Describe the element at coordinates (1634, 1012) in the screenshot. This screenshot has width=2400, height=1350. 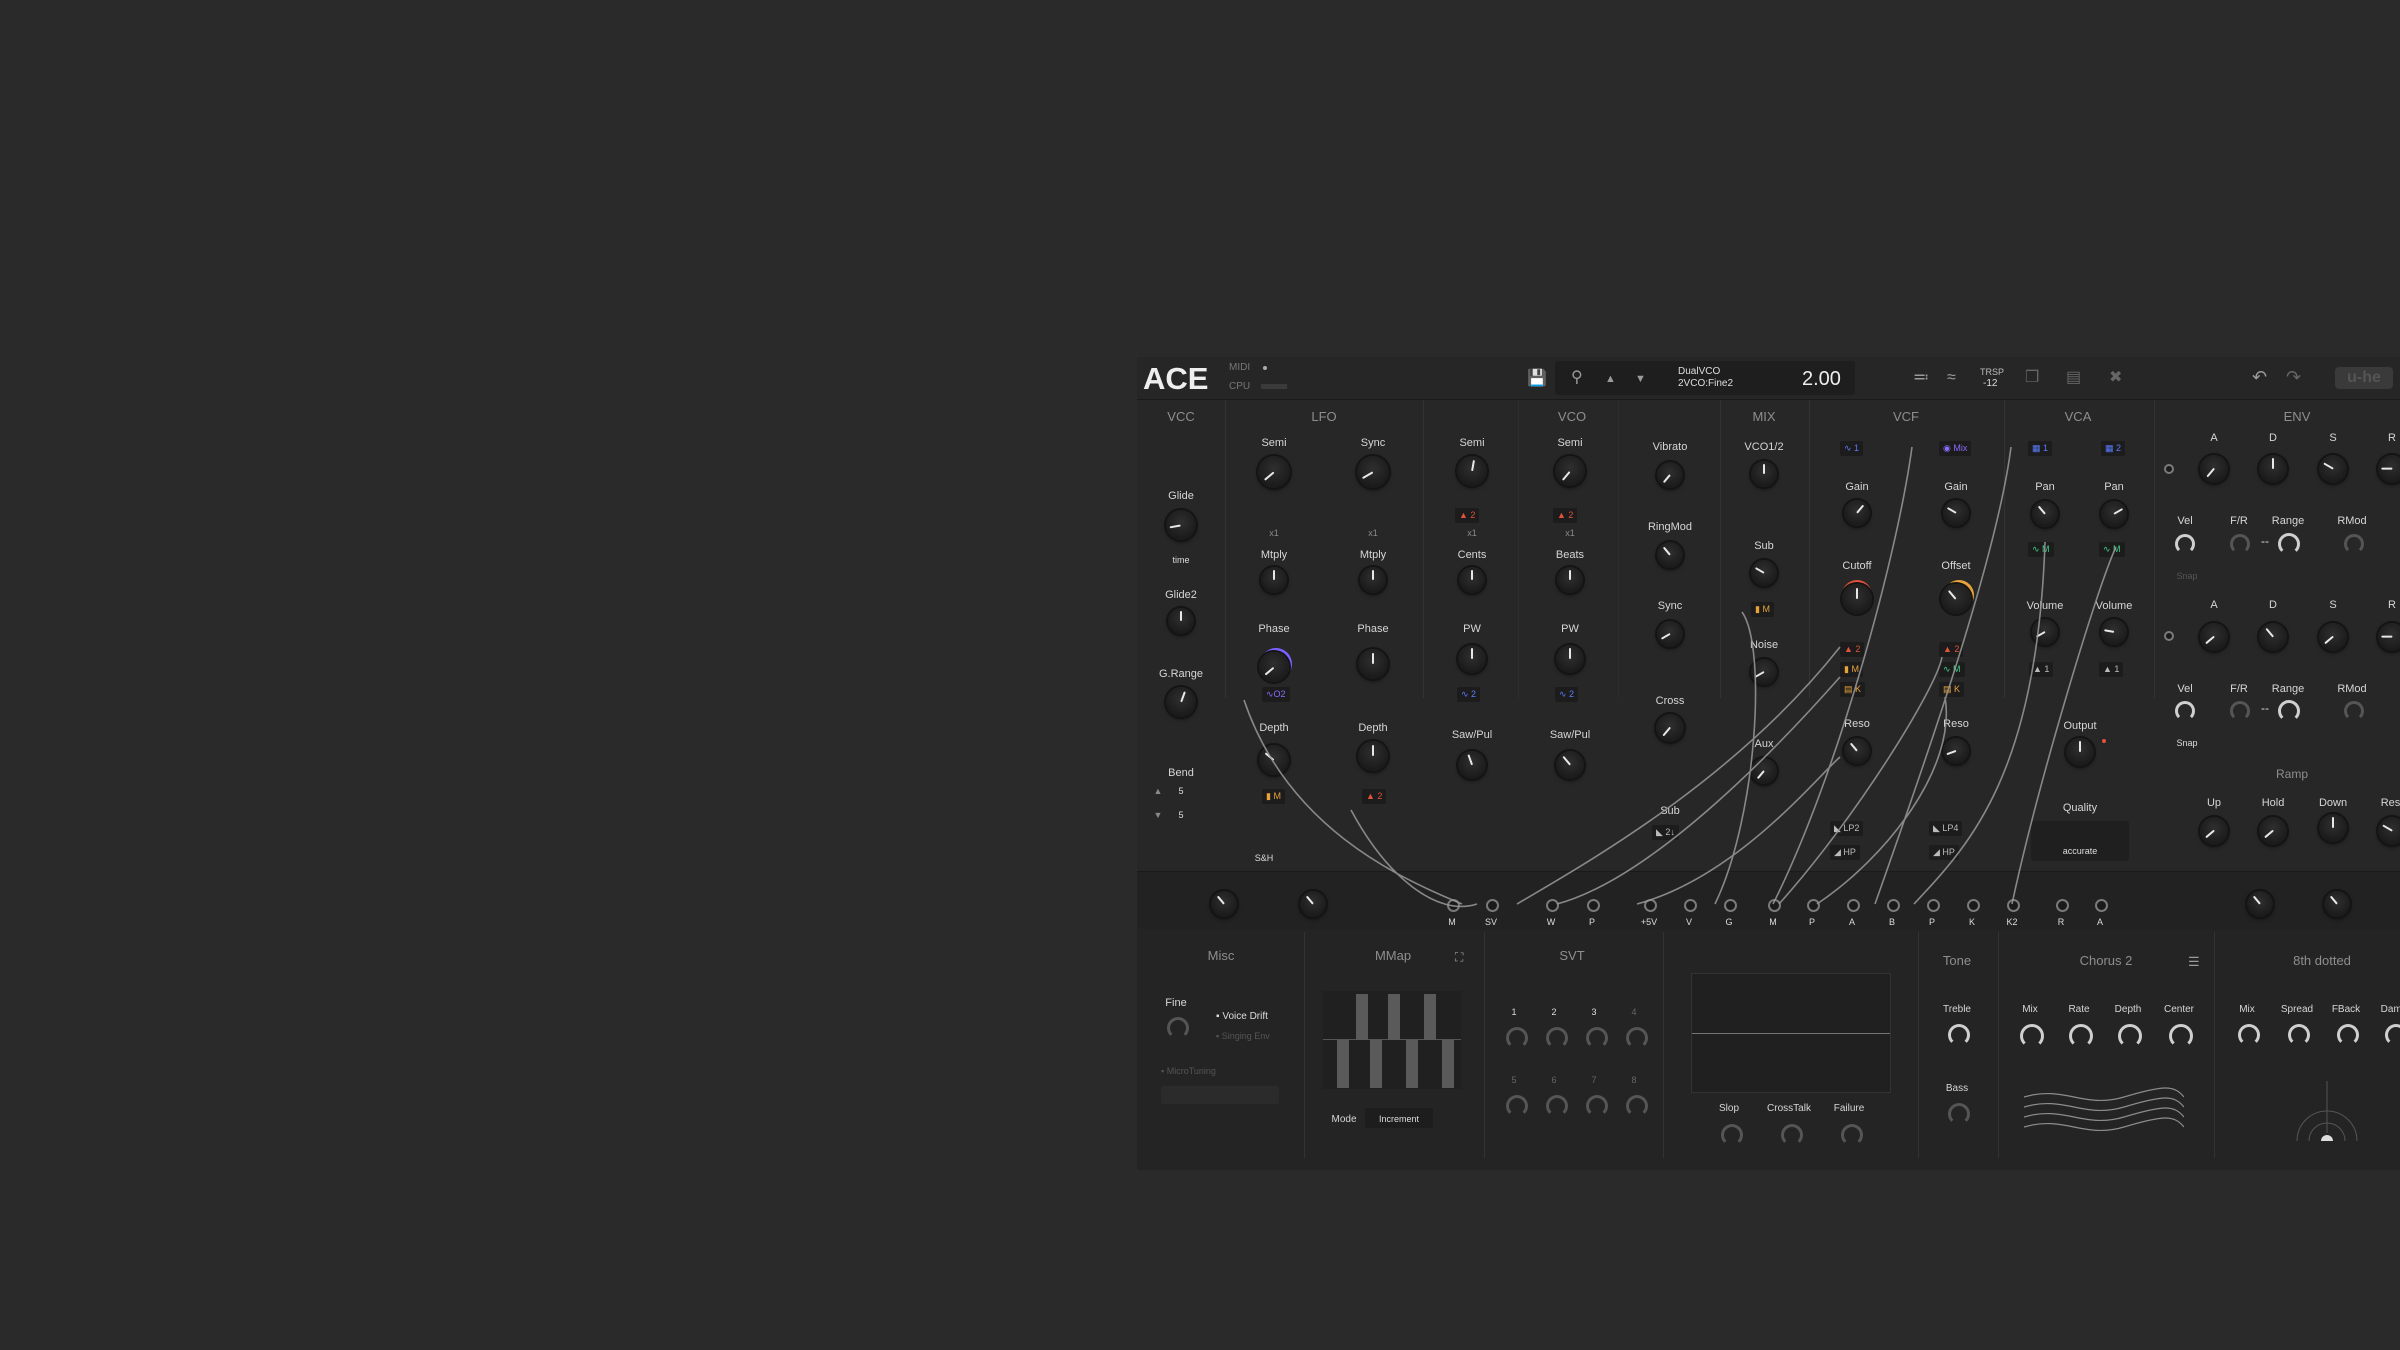
I see `svt-number: 4` at that location.